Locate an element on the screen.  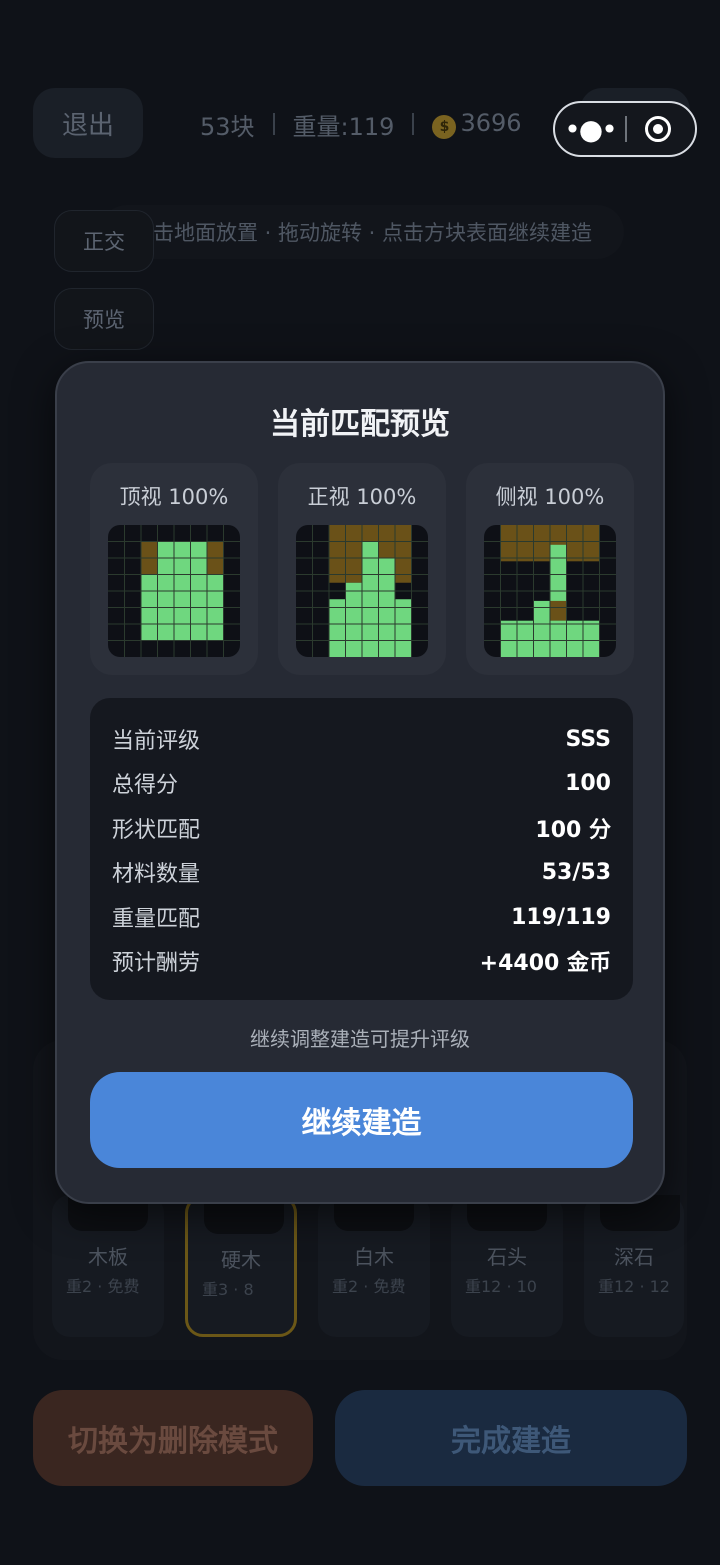
side-view-grid is located at coordinates (550, 591).